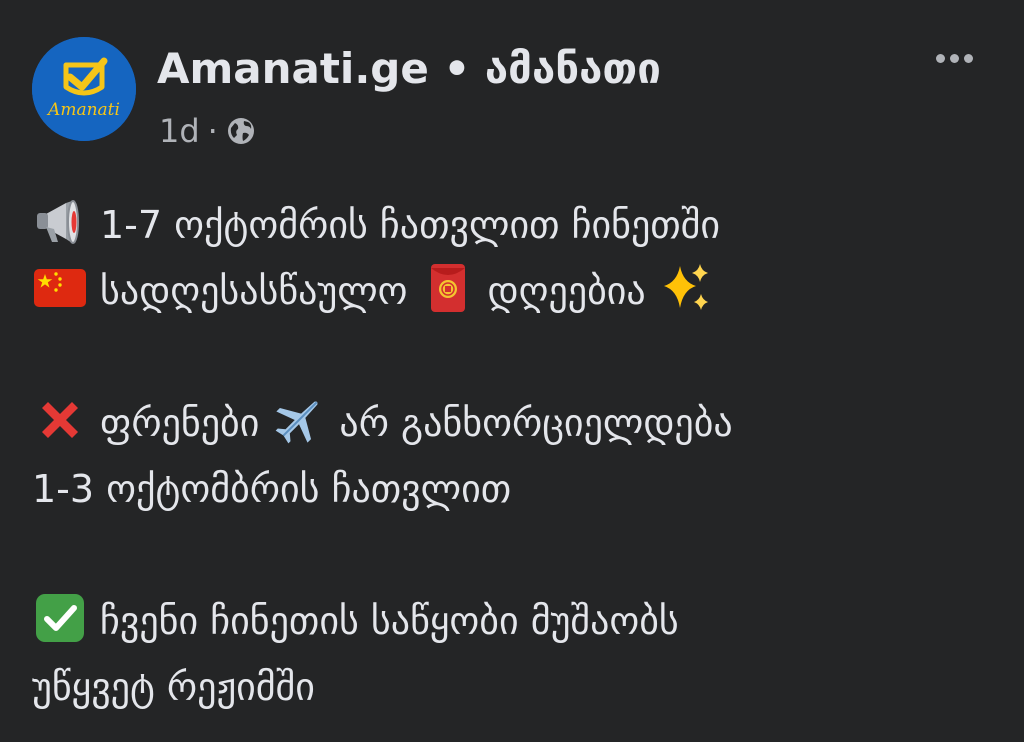 The width and height of the screenshot is (1024, 742). What do you see at coordinates (409, 68) in the screenshot?
I see `page-name-link: Amanati.ge • ამანათი` at bounding box center [409, 68].